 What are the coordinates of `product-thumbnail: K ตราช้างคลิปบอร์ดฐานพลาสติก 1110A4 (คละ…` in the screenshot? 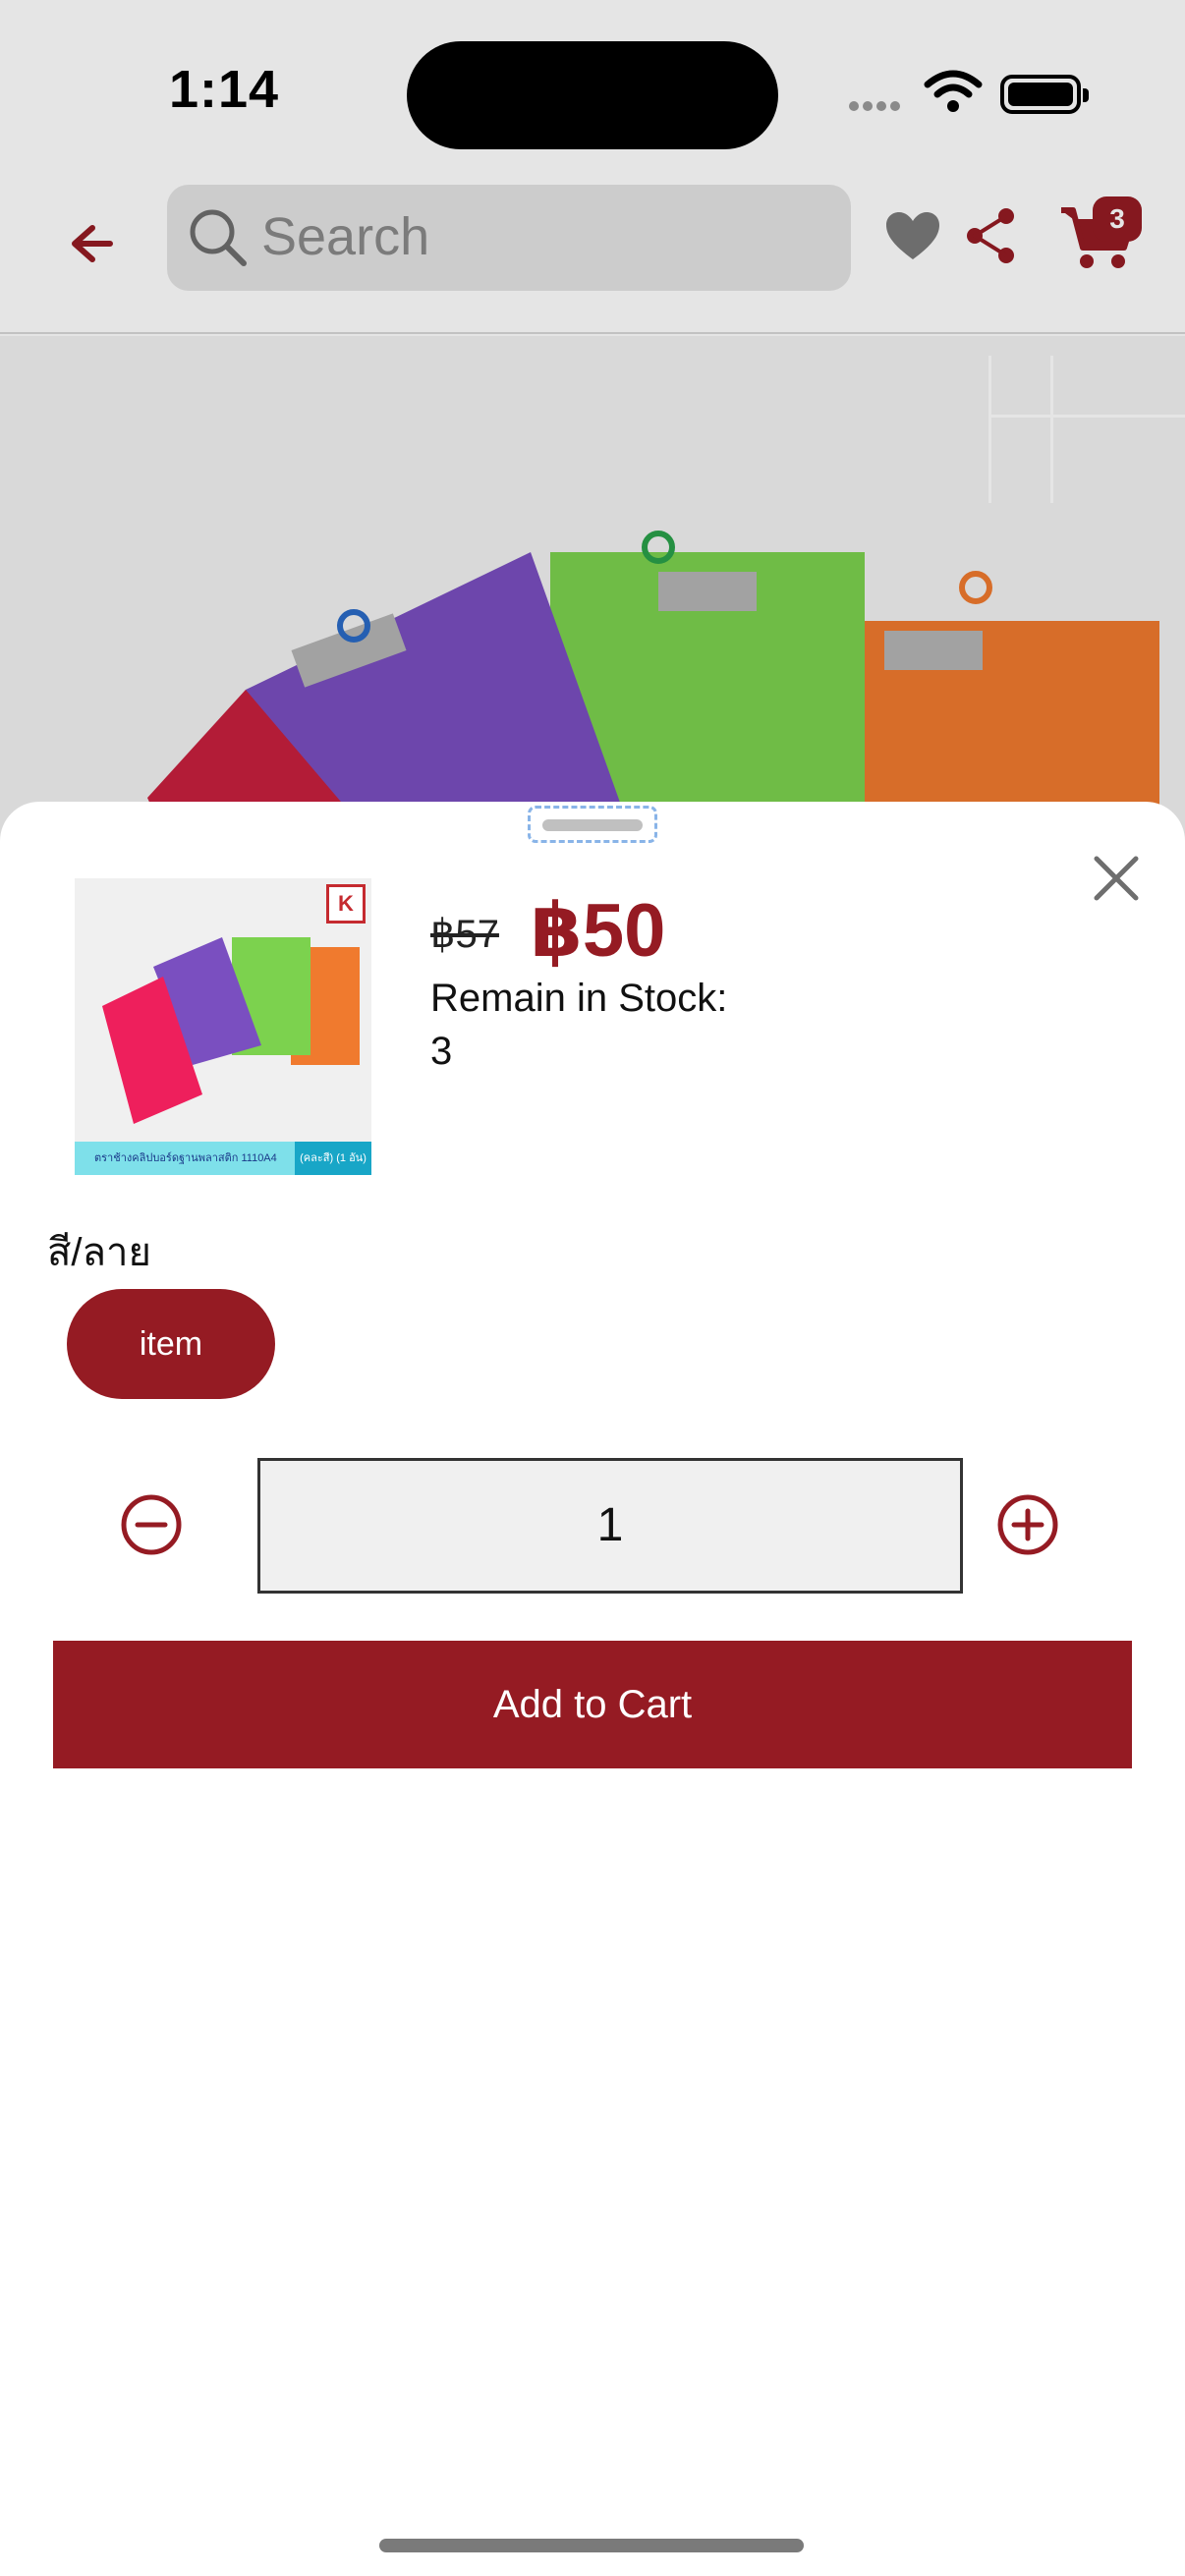 It's located at (223, 1026).